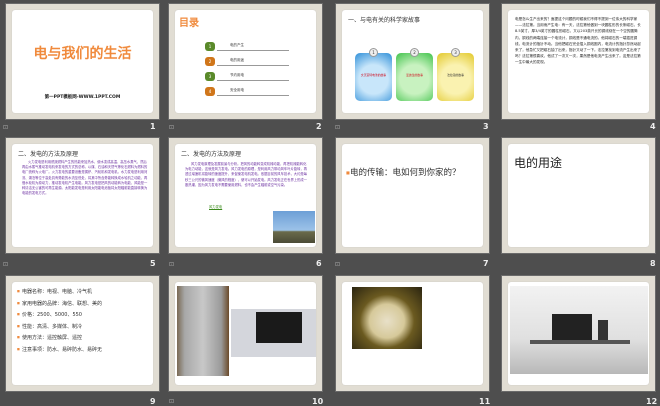 This screenshot has height=406, width=660. Describe the element at coordinates (203, 331) in the screenshot. I see `refrigerator-photo` at that location.